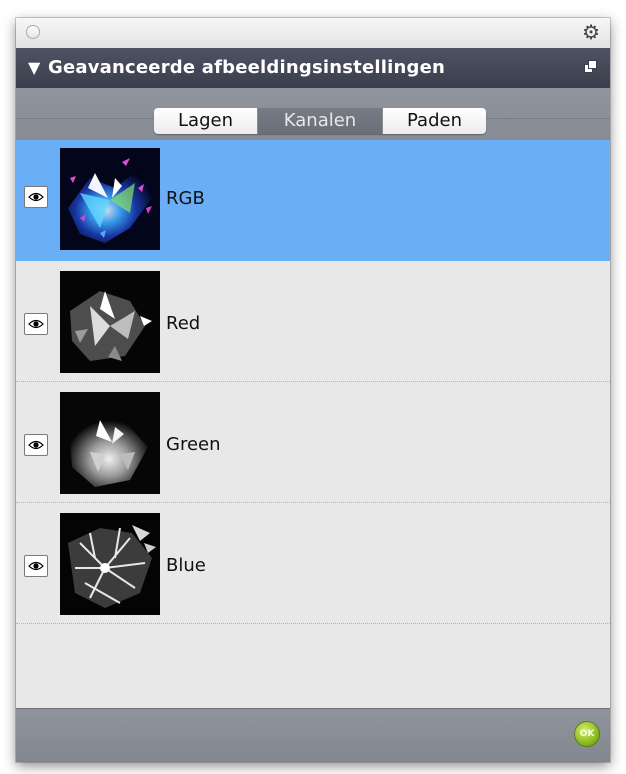 Image resolution: width=626 pixels, height=774 pixels. What do you see at coordinates (110, 199) in the screenshot?
I see `channel-thumbnail-rgb` at bounding box center [110, 199].